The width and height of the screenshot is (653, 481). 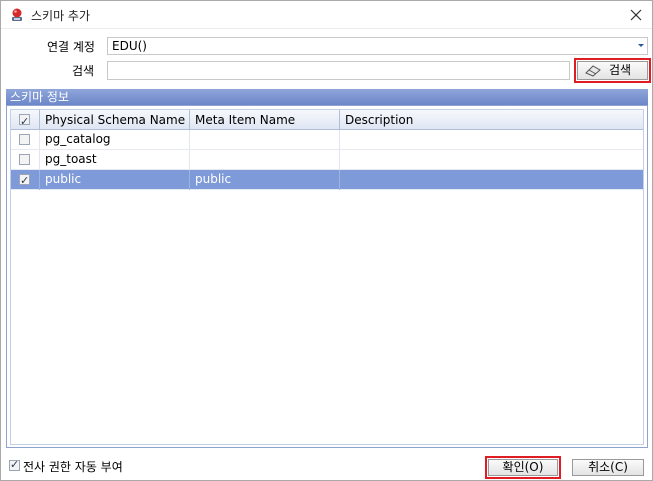 I want to click on physical-schema-cell: pg_catalog, so click(x=115, y=140).